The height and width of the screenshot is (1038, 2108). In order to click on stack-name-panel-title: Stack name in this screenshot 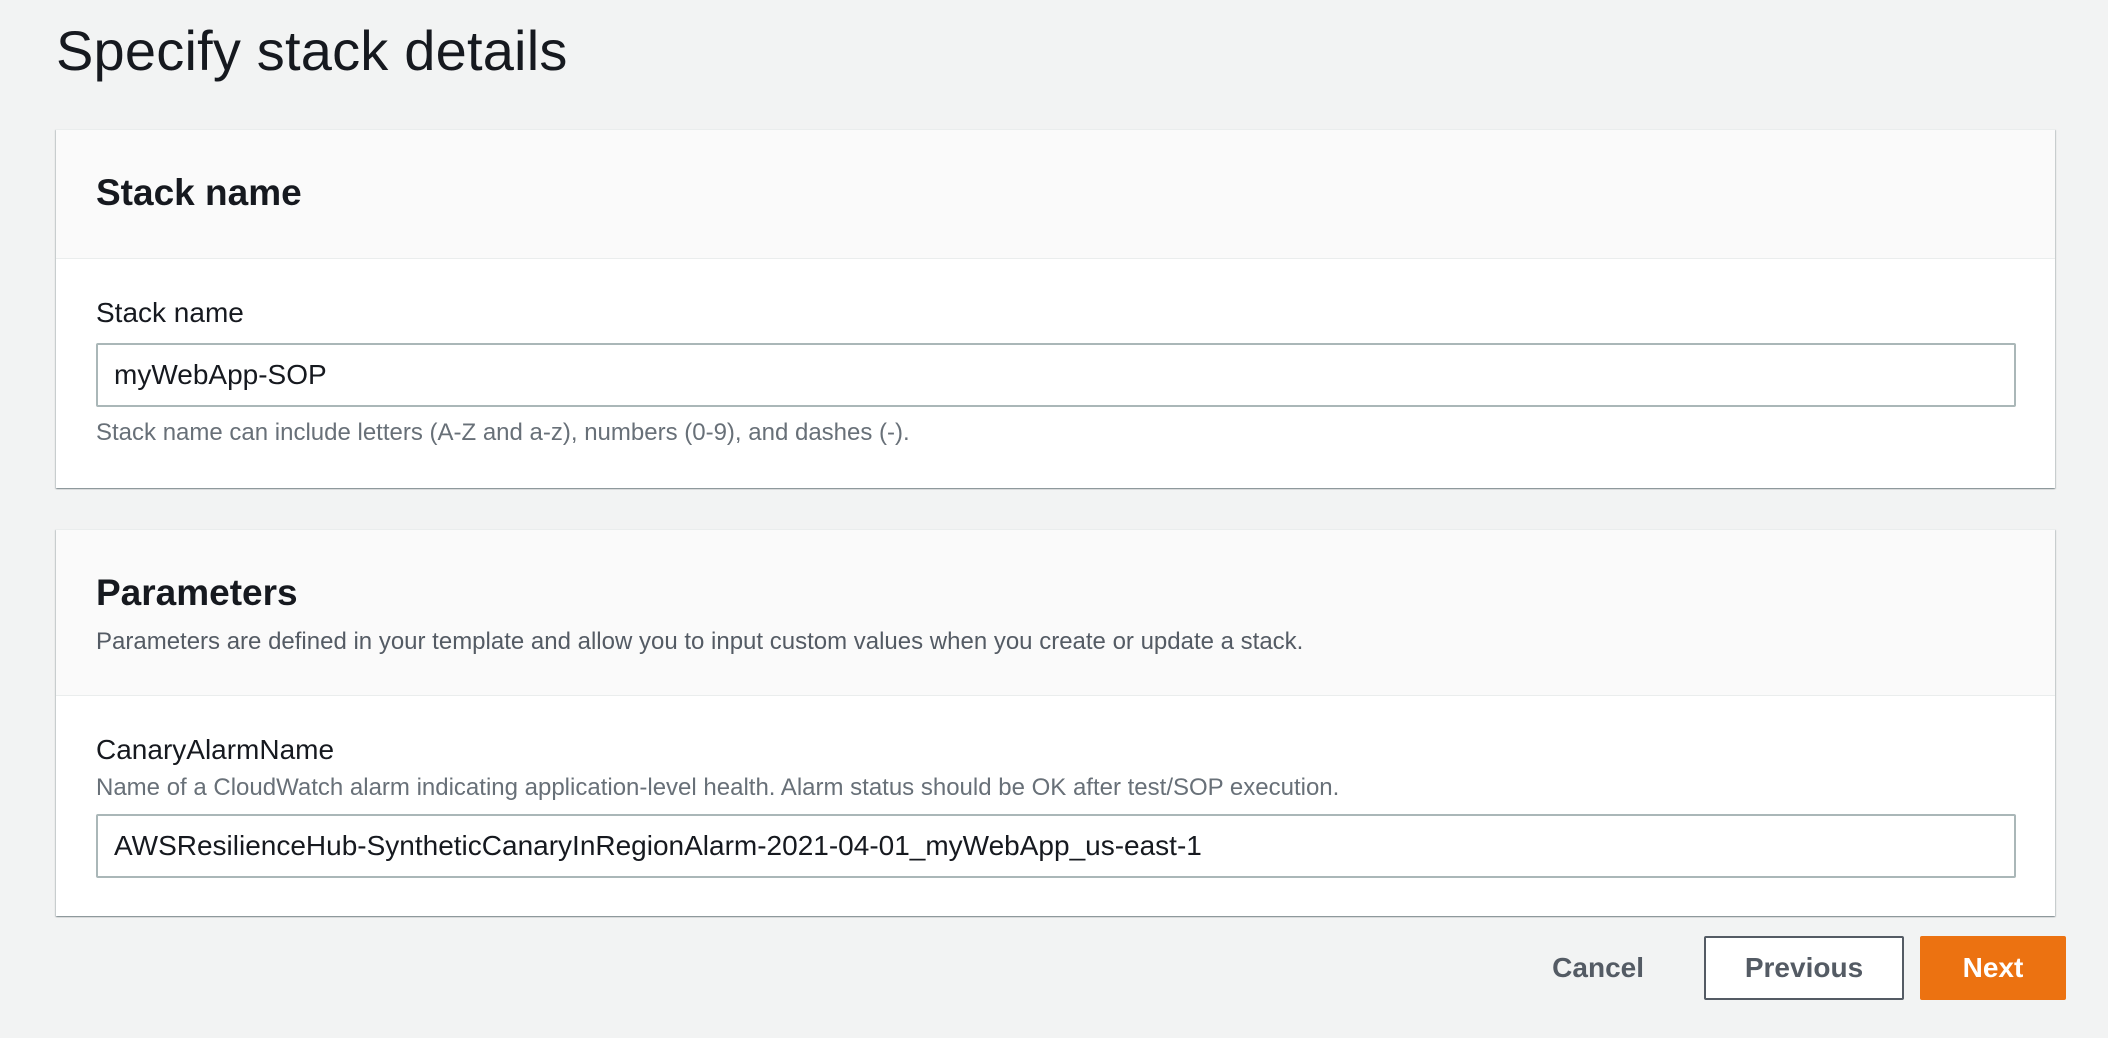, I will do `click(199, 192)`.